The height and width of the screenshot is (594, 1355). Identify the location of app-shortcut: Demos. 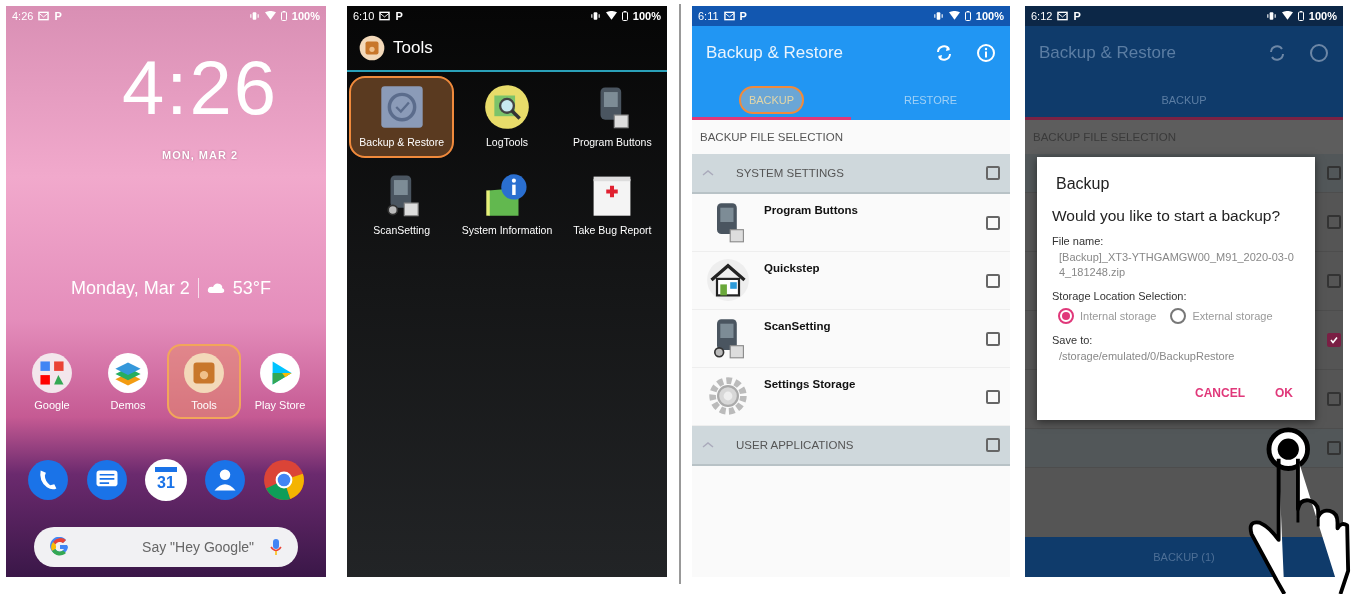
(128, 381).